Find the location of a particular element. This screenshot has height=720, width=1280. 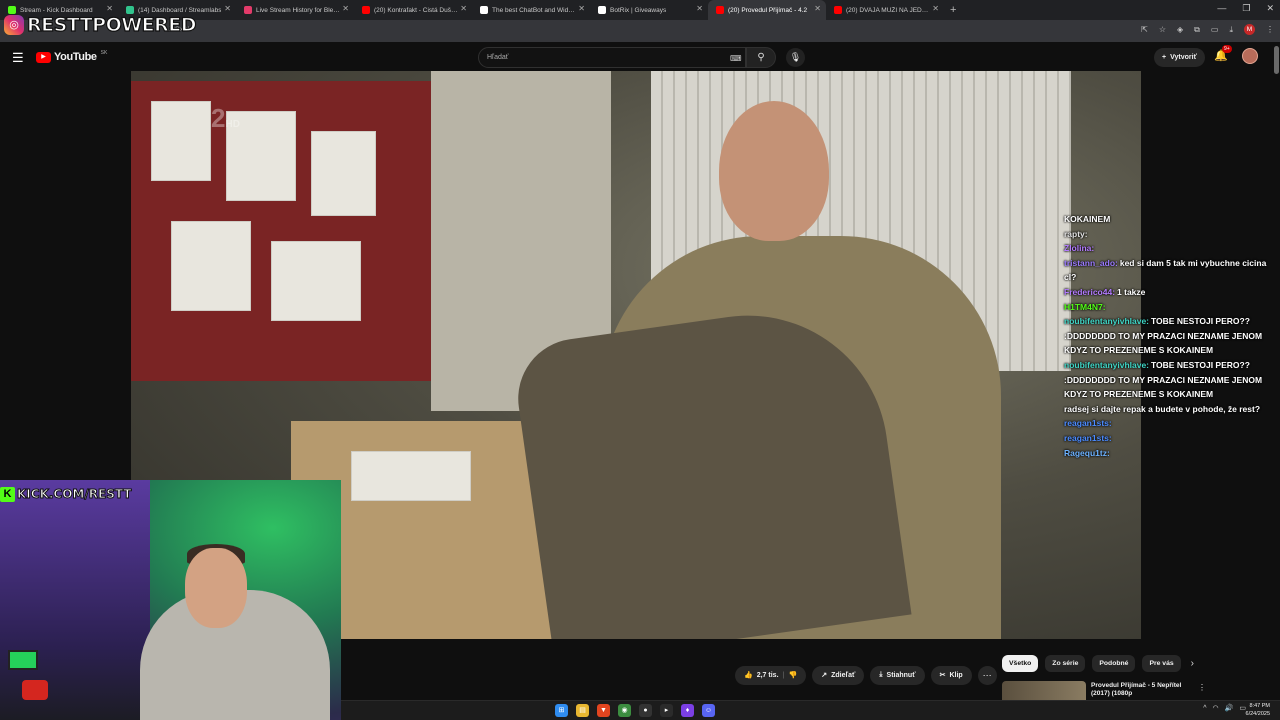

browser-tab: BotRix | Giveaways ✕ is located at coordinates (649, 10).